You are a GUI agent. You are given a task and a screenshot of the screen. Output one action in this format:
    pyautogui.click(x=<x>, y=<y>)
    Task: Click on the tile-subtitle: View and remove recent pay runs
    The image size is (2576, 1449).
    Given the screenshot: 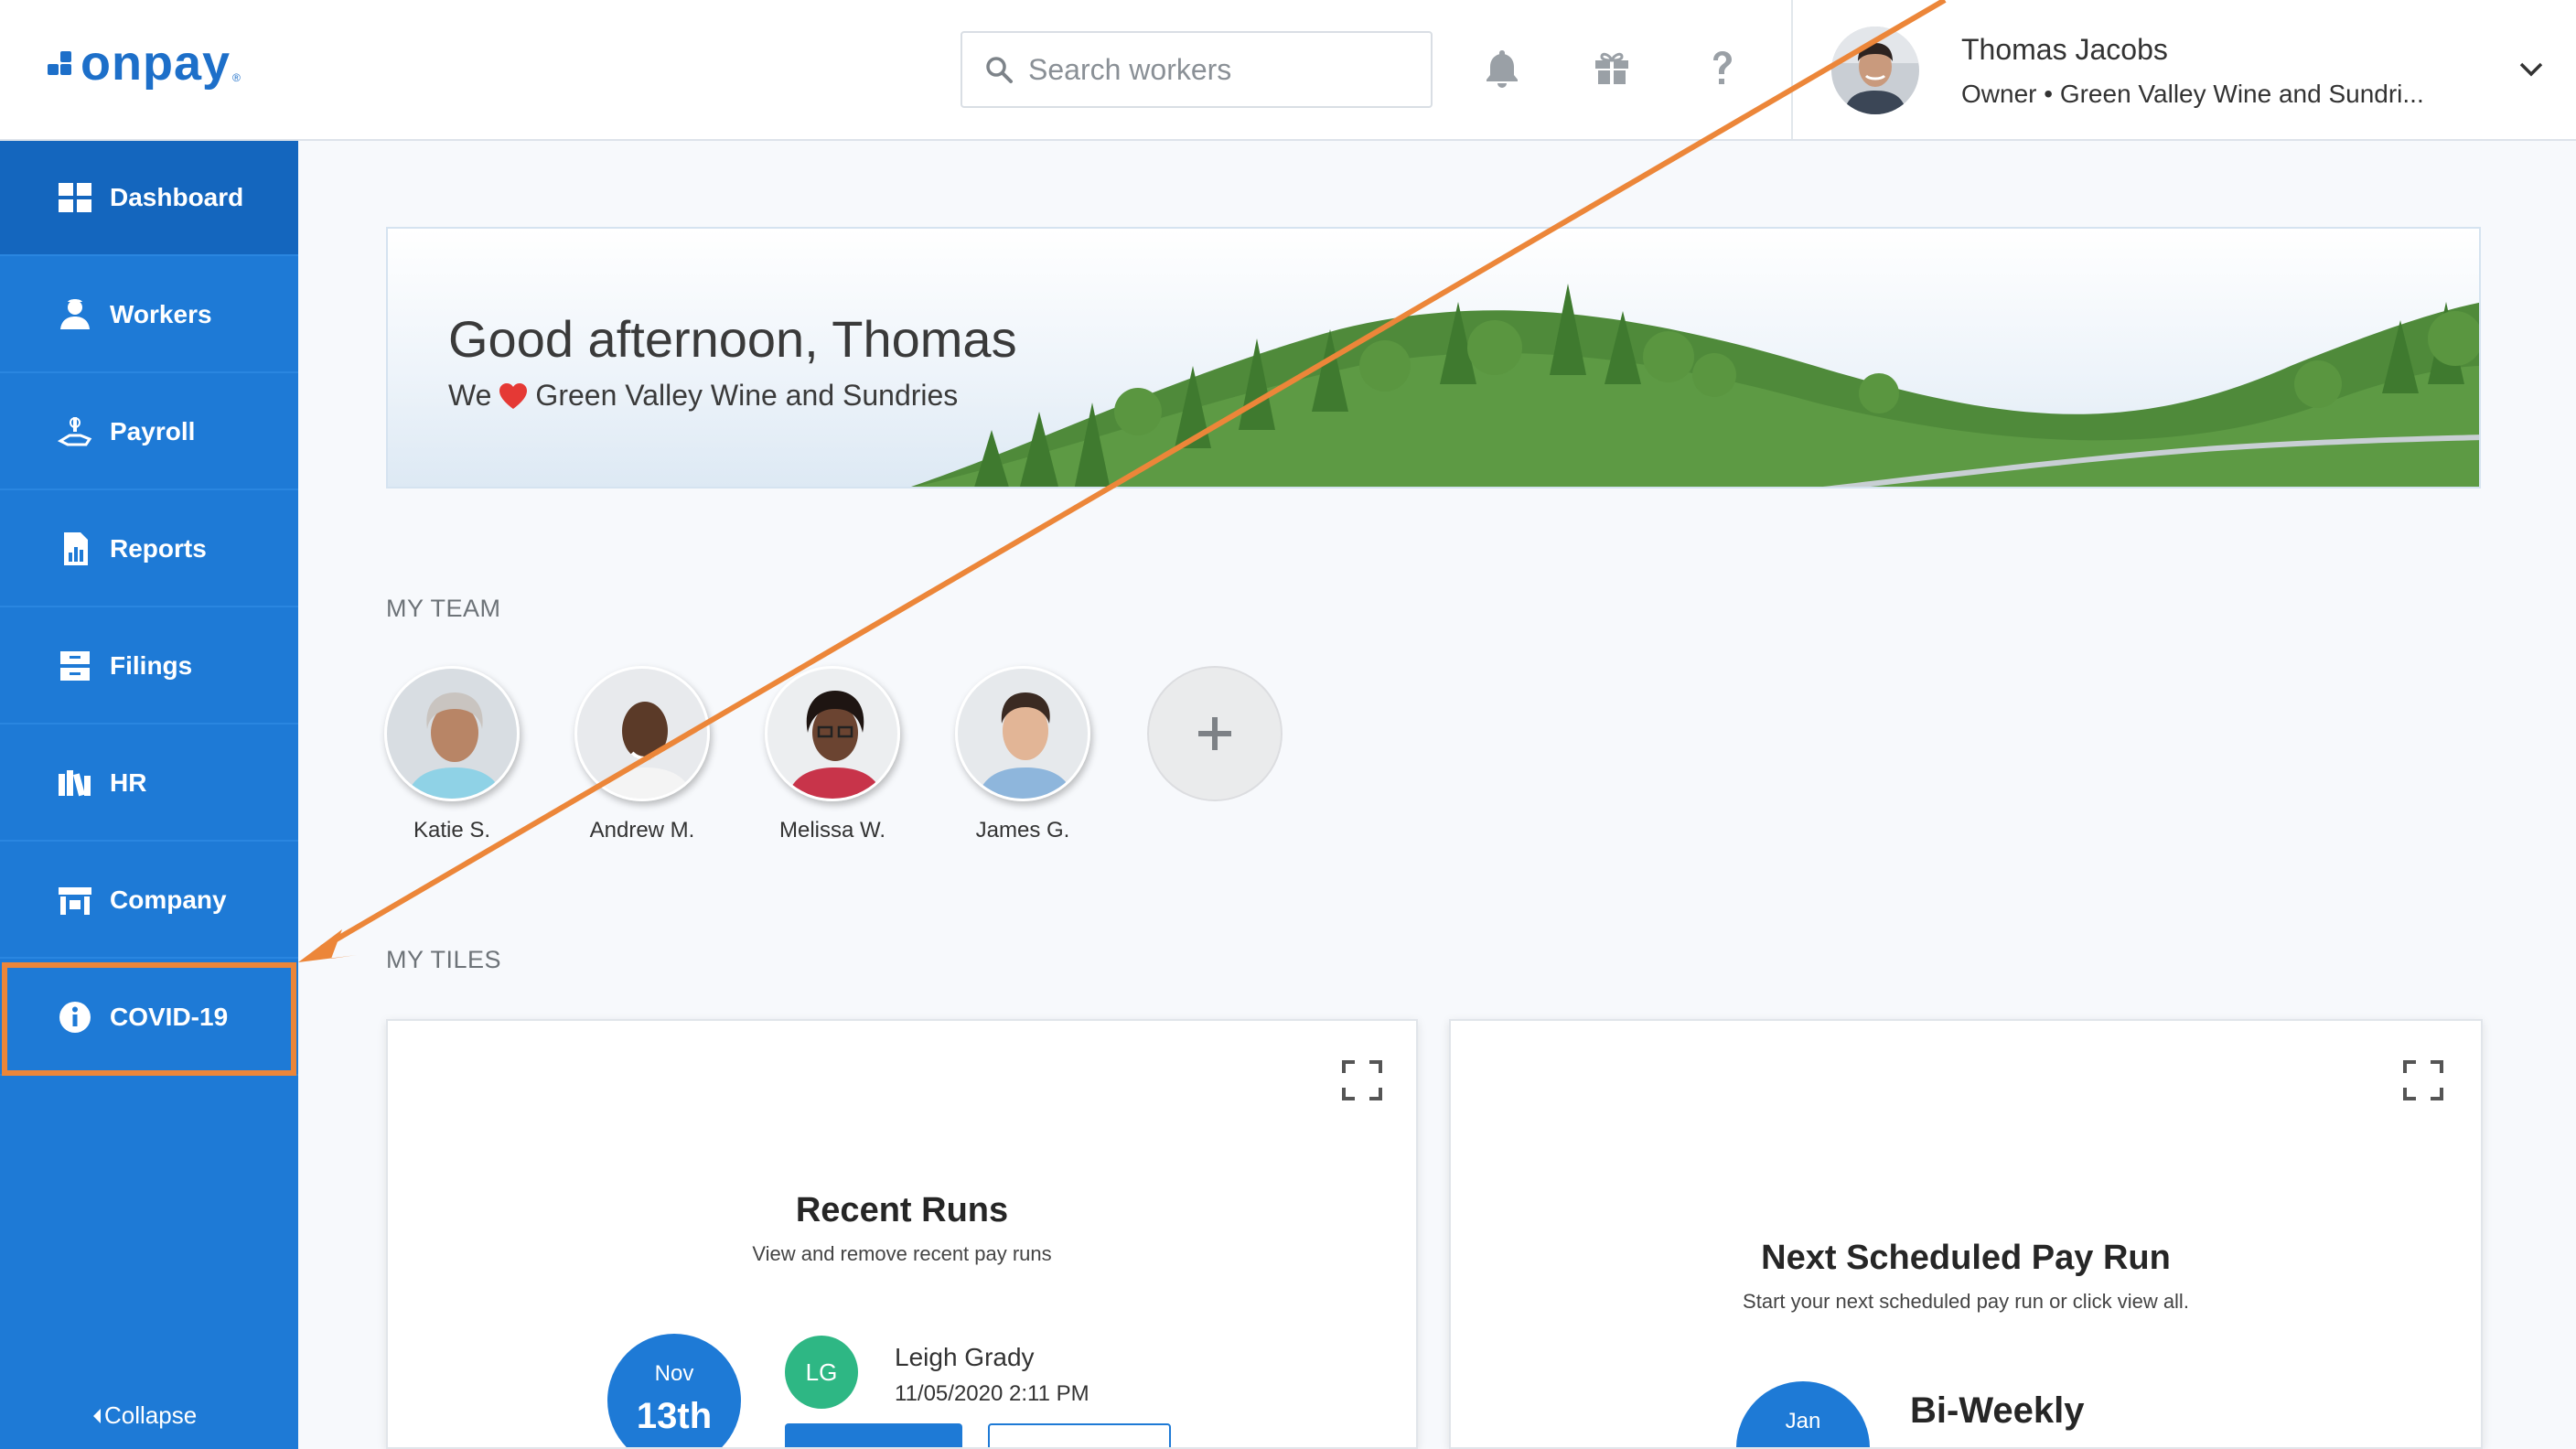 What is the action you would take?
    pyautogui.click(x=902, y=1254)
    